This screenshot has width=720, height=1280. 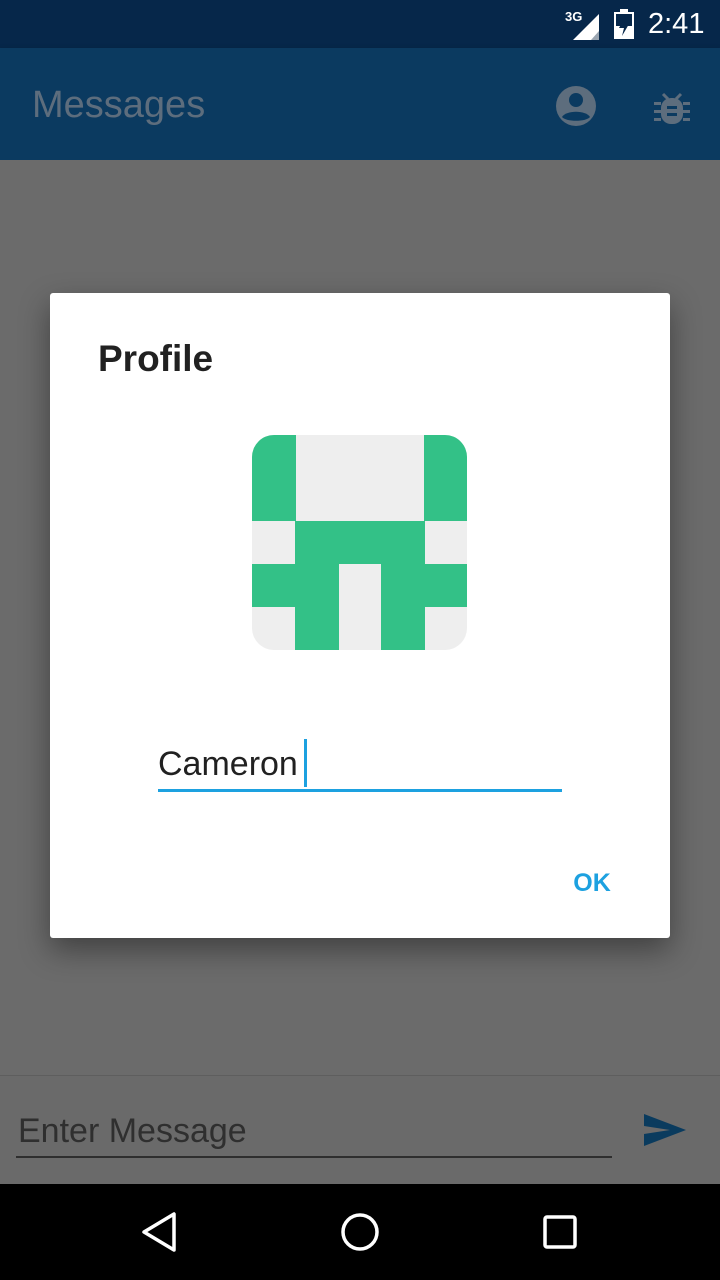 What do you see at coordinates (576, 106) in the screenshot?
I see `account-circle-icon` at bounding box center [576, 106].